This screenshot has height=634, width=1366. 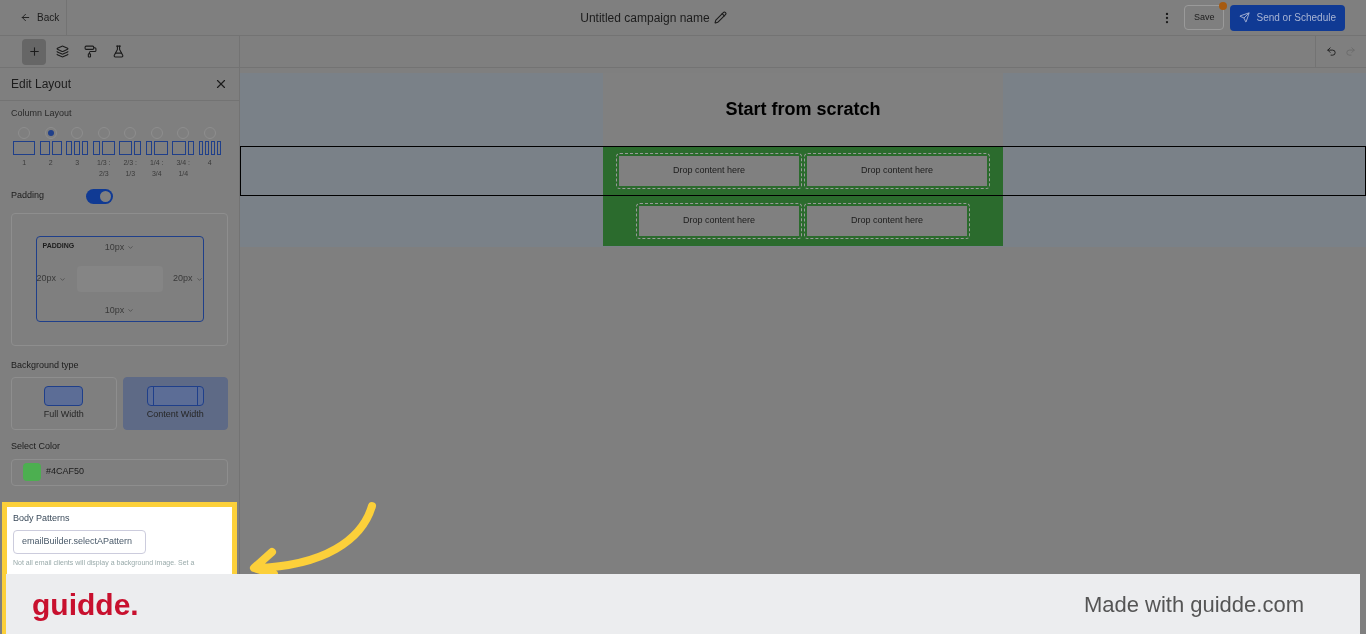 I want to click on guidde-logo: guidde., so click(x=85, y=604).